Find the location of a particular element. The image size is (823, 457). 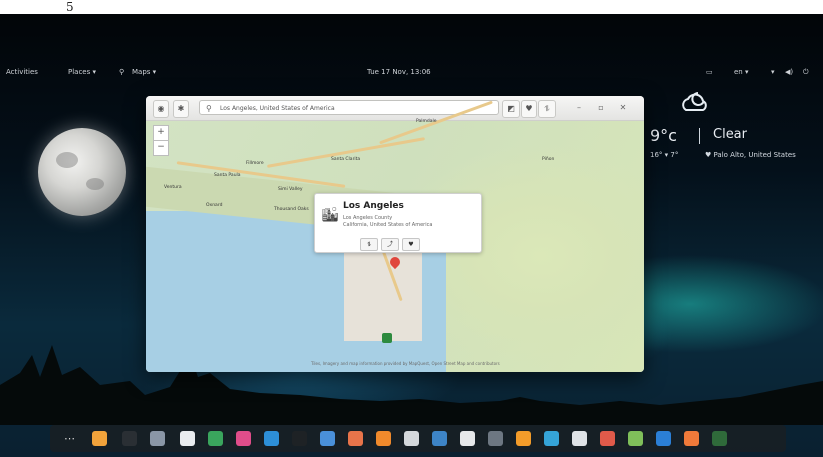

weather-location-text: Palo Alto, United States is located at coordinates (754, 155).